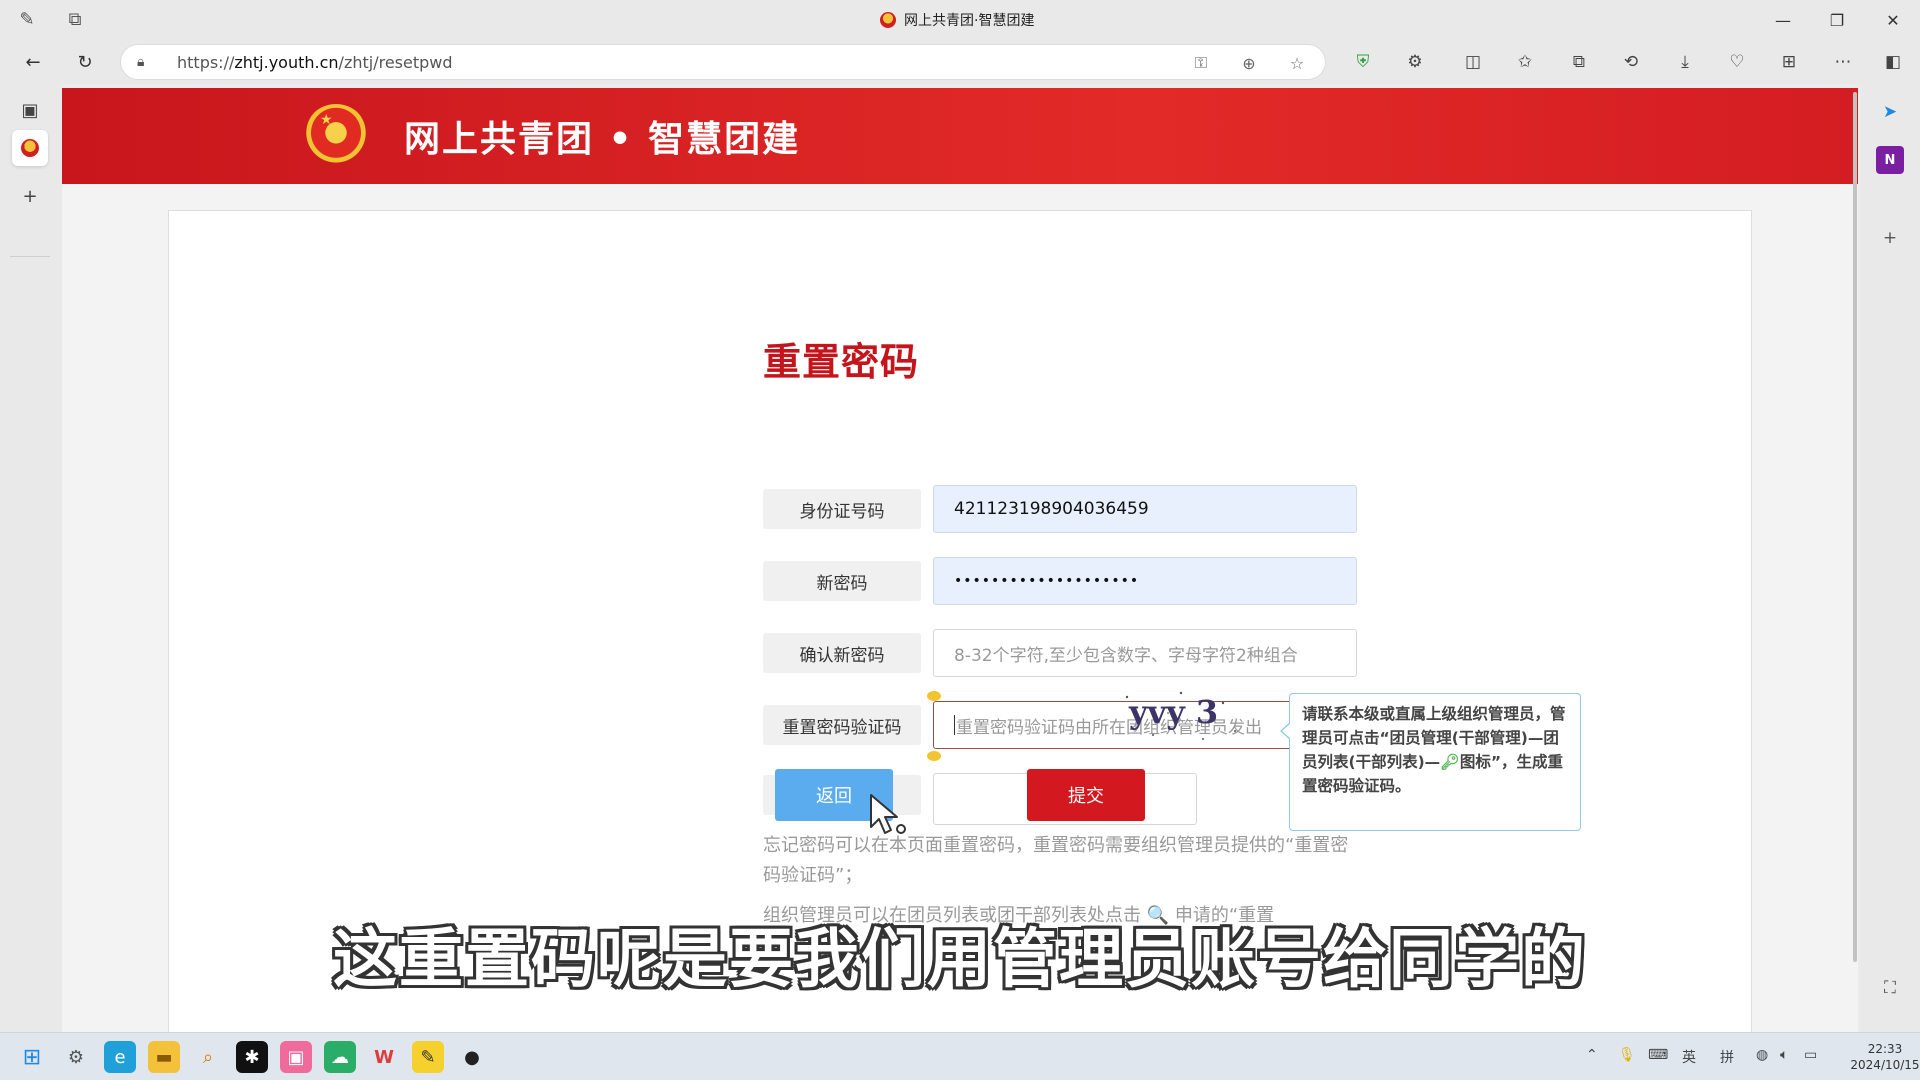  Describe the element at coordinates (841, 362) in the screenshot. I see `page-title: 重置密码` at that location.